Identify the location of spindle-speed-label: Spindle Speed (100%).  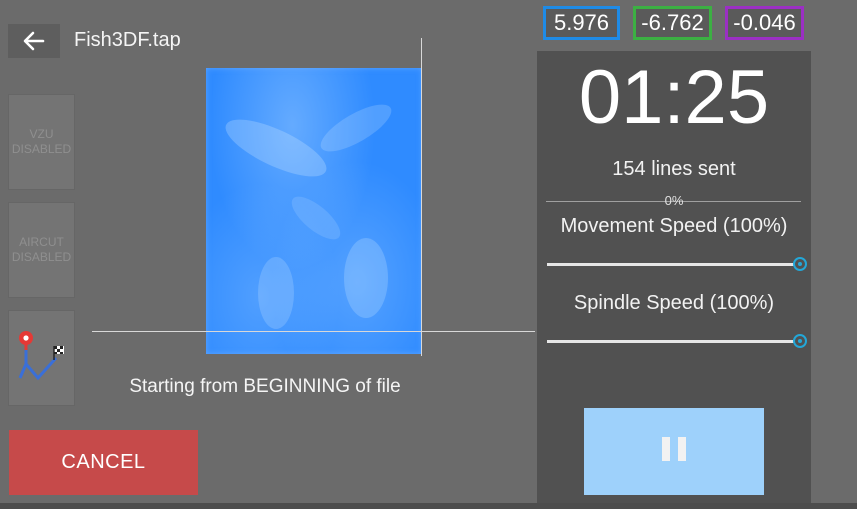
(674, 303).